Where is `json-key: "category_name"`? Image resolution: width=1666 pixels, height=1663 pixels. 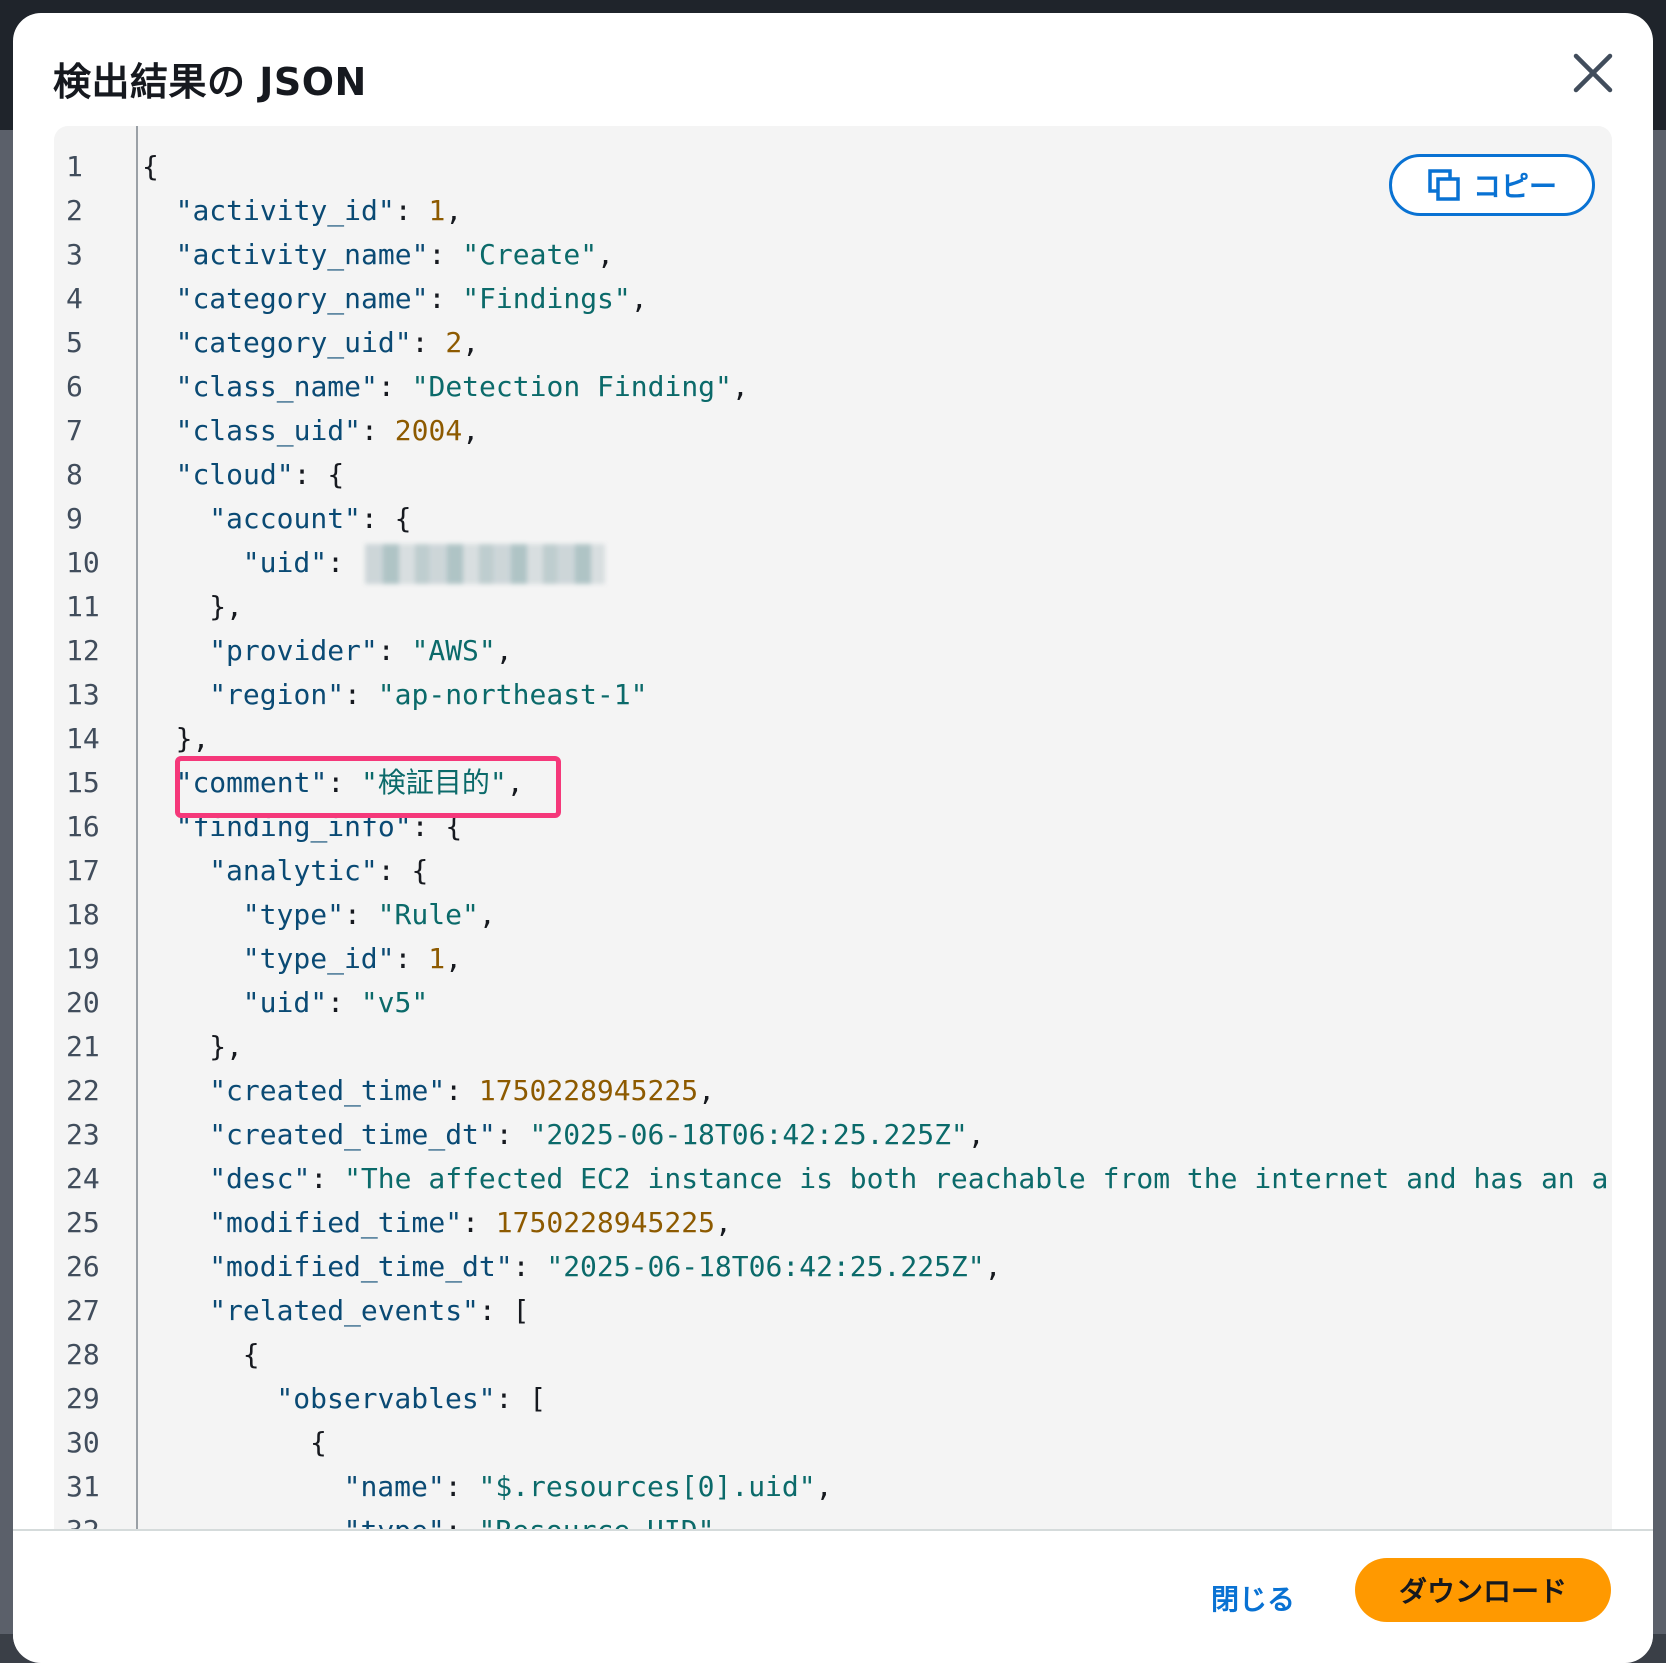
json-key: "category_name" is located at coordinates (302, 298).